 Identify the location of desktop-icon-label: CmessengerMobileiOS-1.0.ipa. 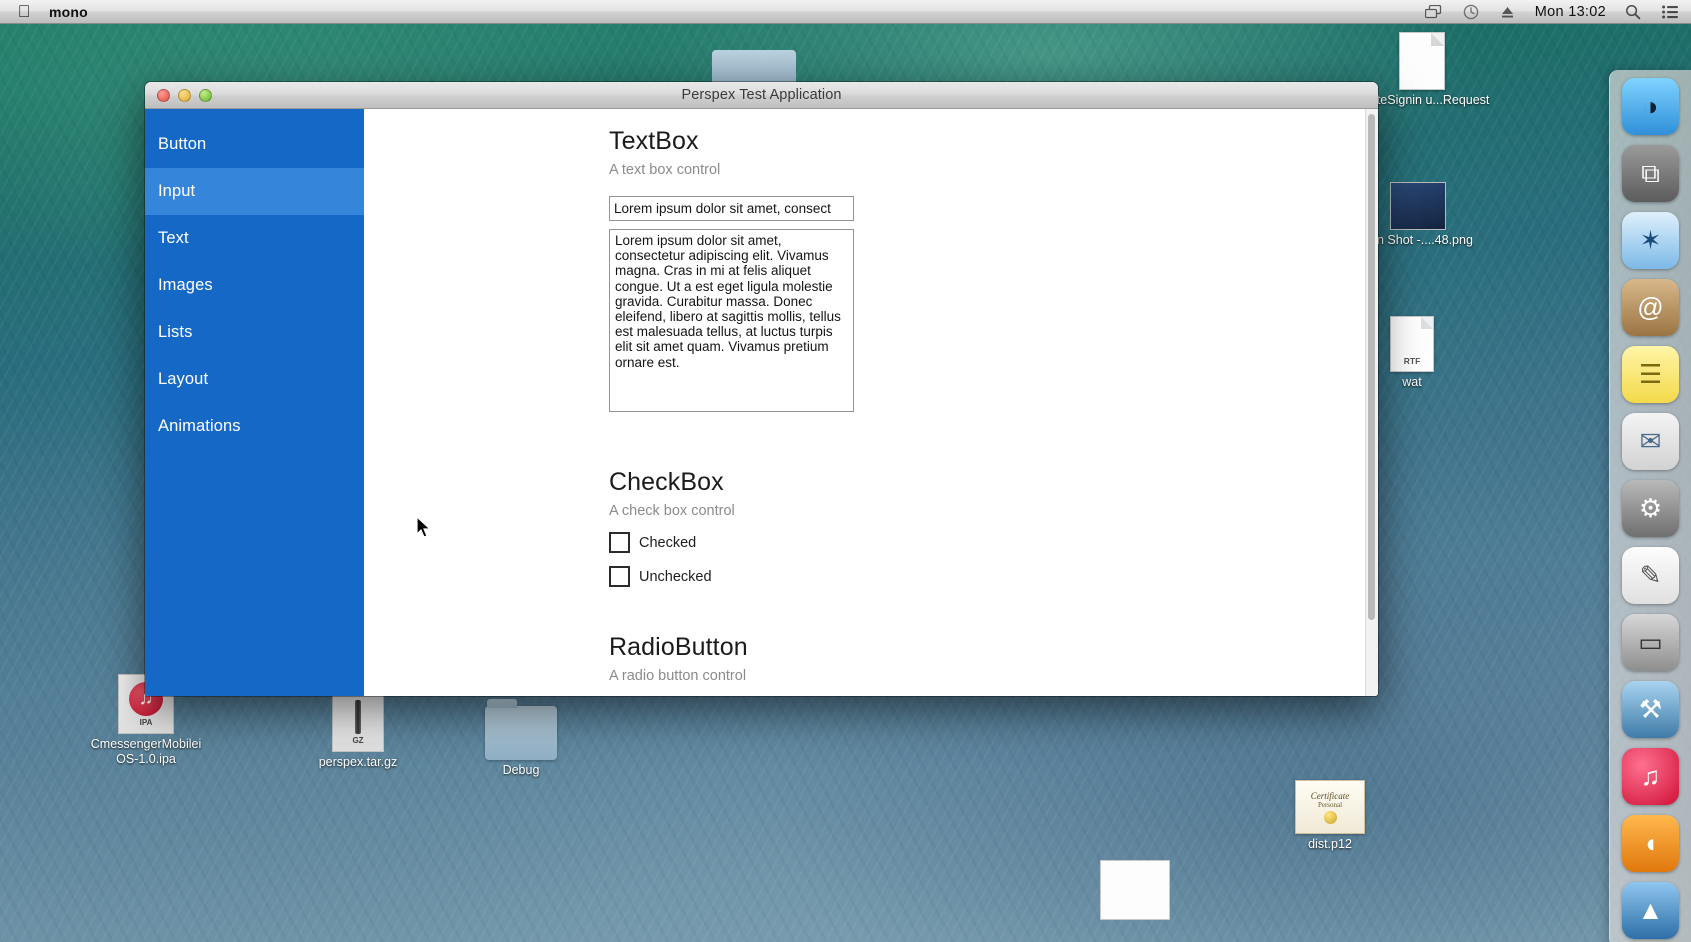
(146, 751).